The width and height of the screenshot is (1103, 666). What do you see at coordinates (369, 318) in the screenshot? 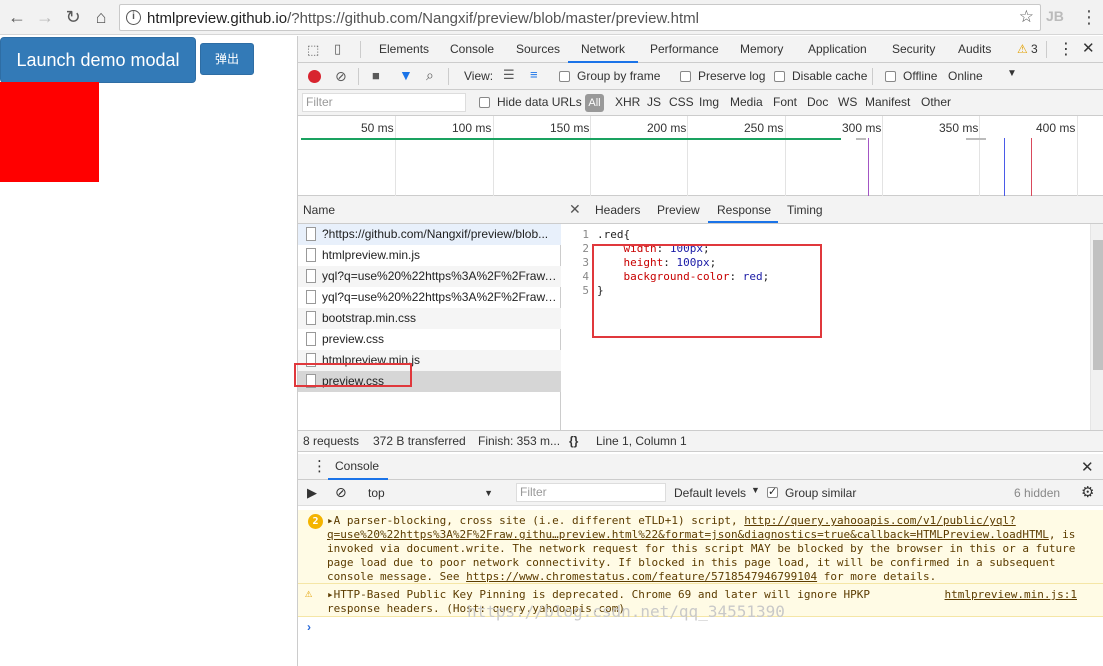
I see `request-name: bootstrap.min.css` at bounding box center [369, 318].